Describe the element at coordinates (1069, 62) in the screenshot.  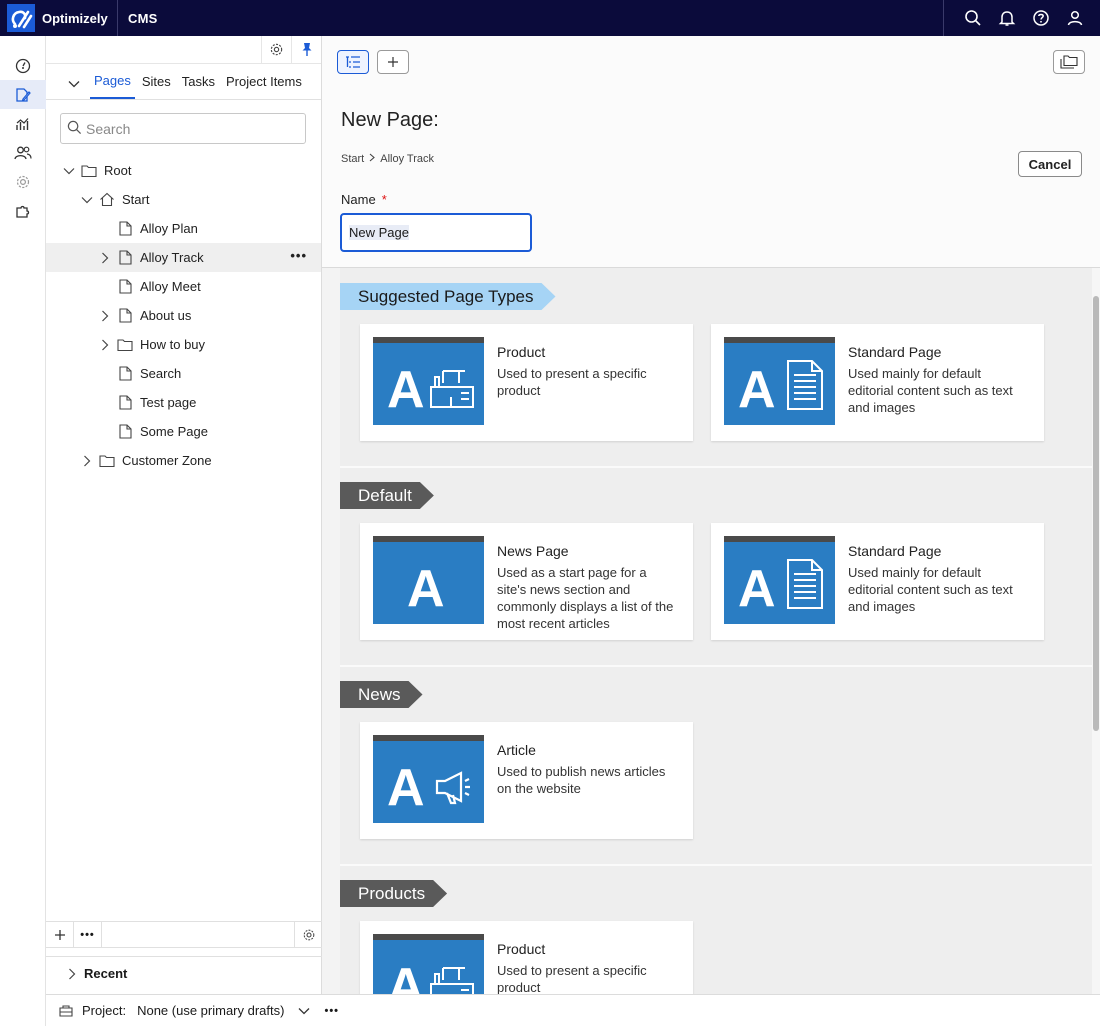
I see `assets-pane-button` at that location.